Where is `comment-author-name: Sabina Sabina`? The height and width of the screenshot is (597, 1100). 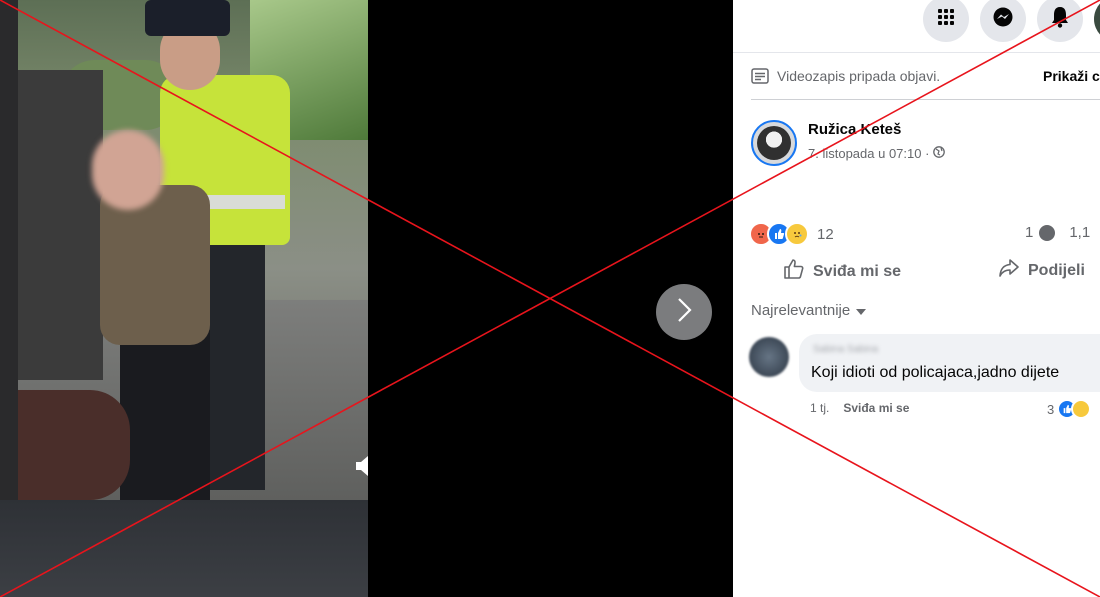 comment-author-name: Sabina Sabina is located at coordinates (845, 350).